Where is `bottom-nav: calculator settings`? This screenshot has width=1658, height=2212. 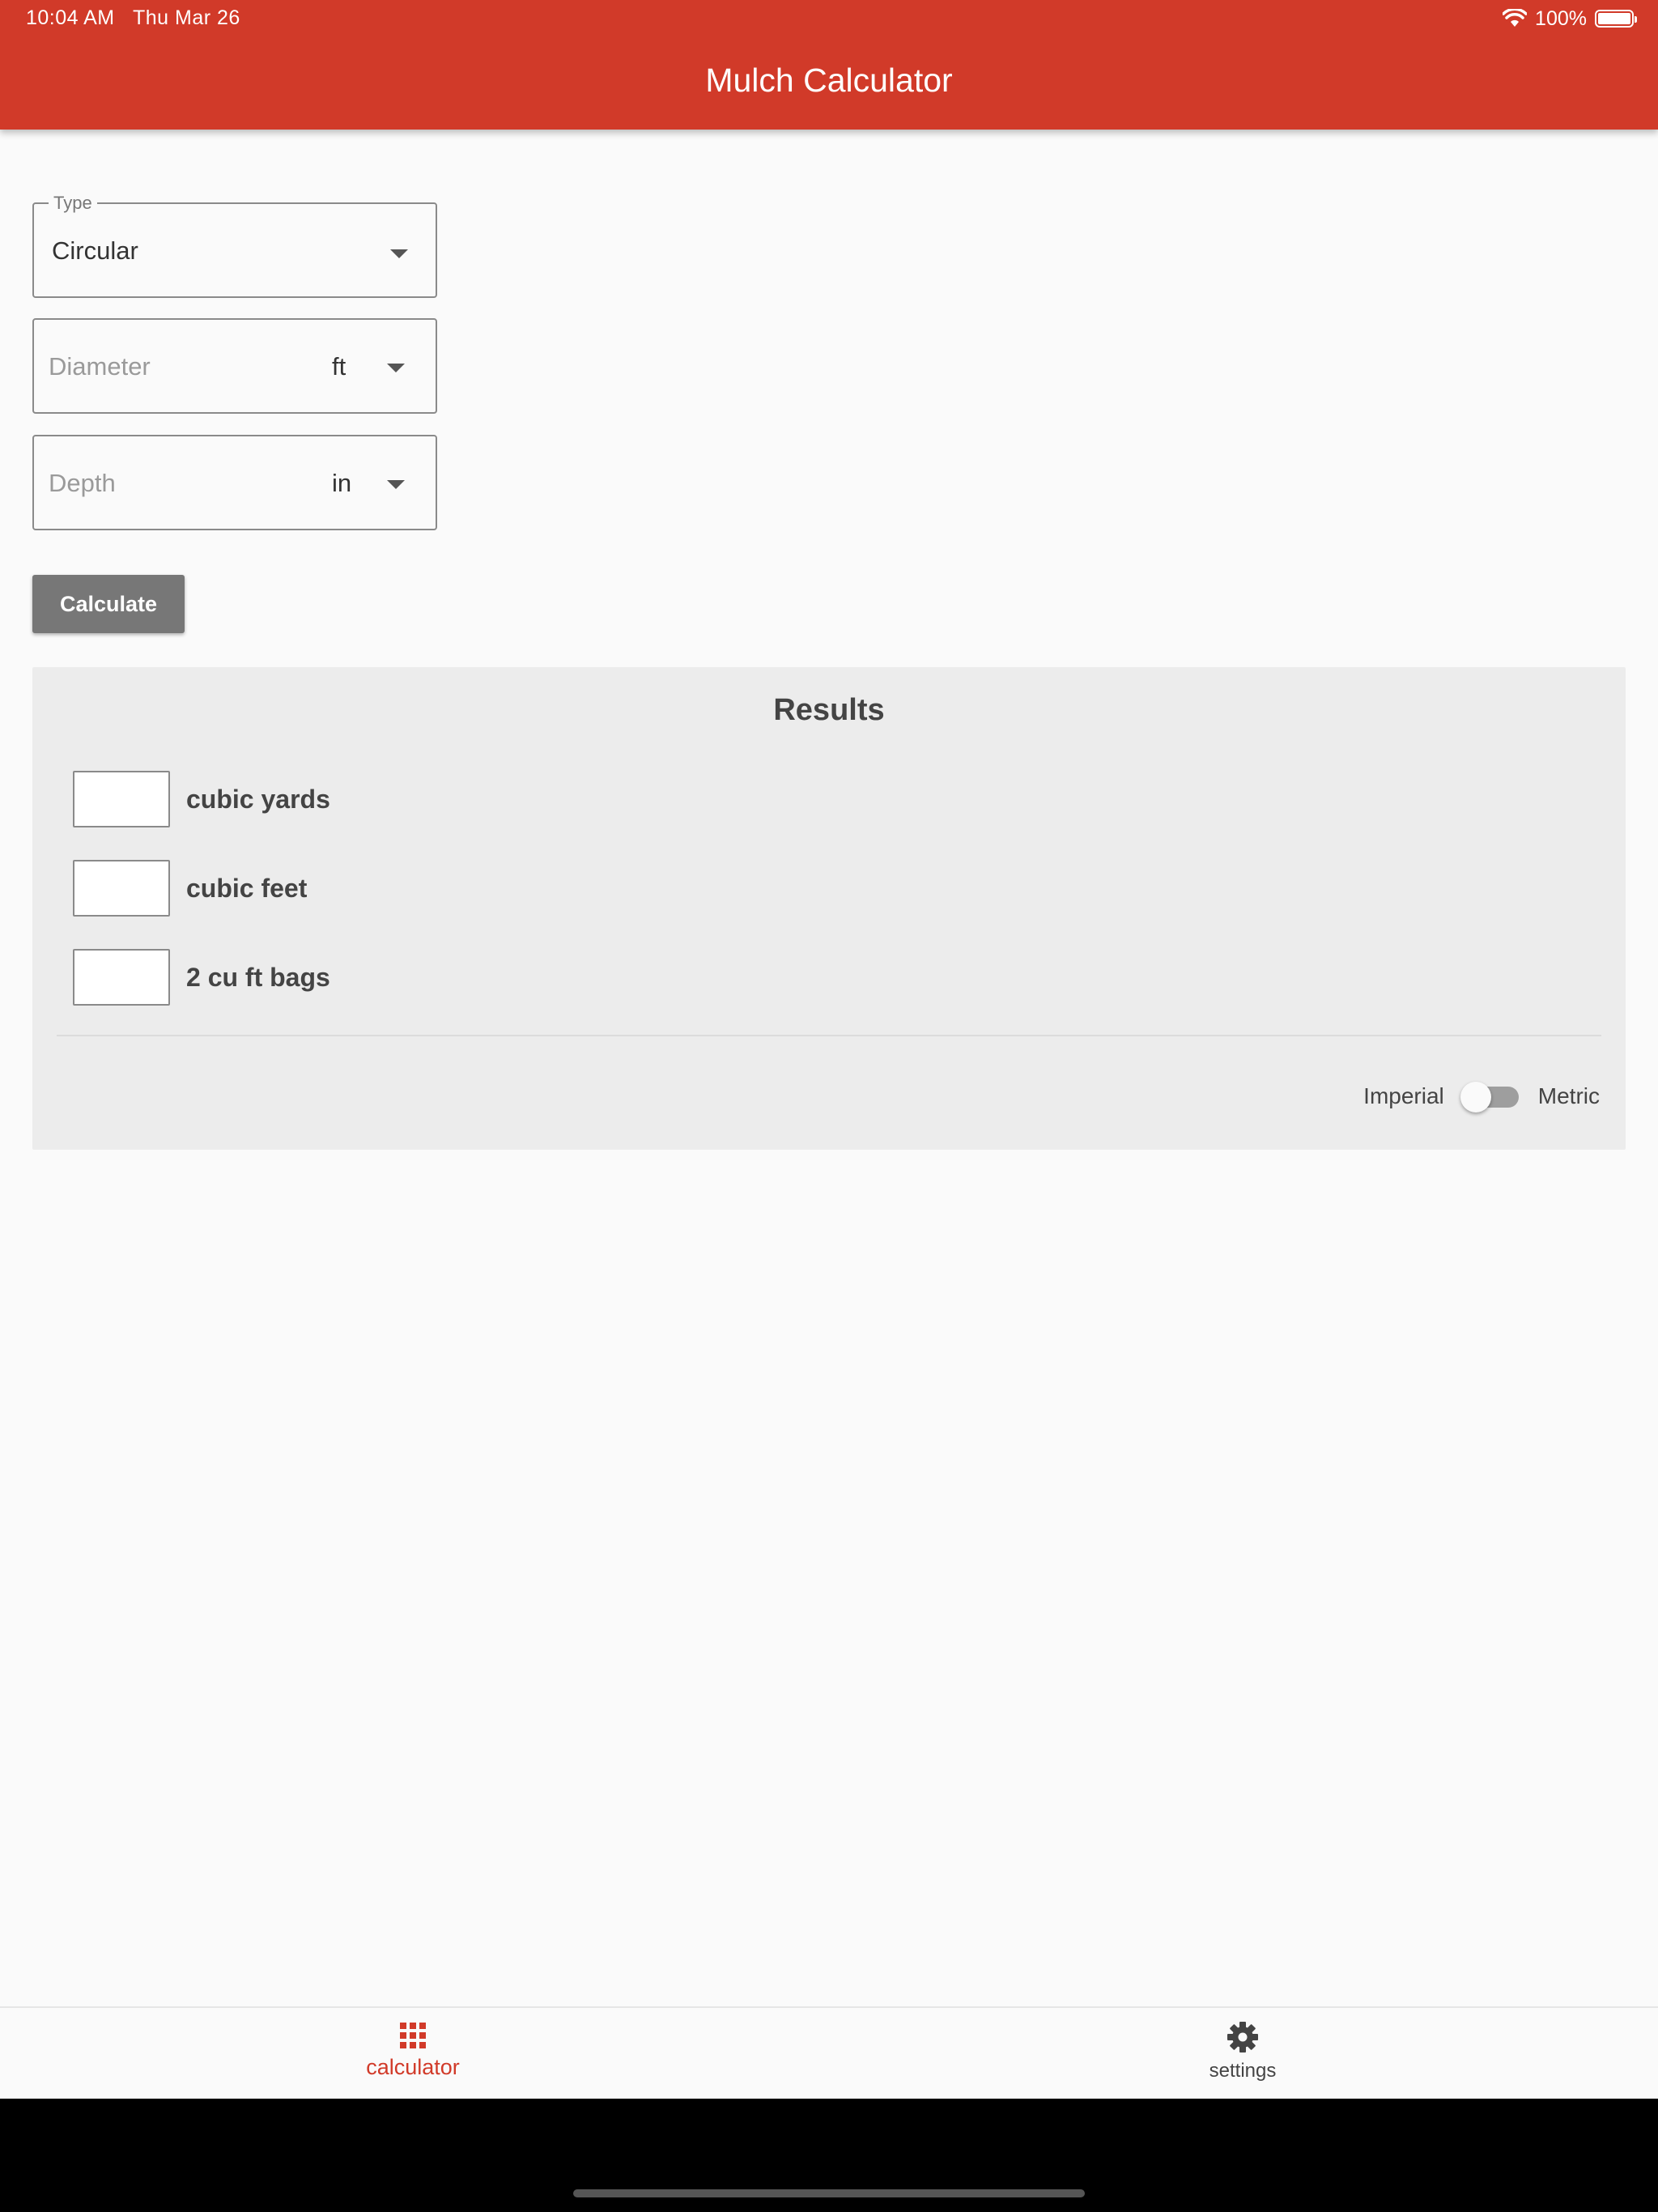 bottom-nav: calculator settings is located at coordinates (829, 2052).